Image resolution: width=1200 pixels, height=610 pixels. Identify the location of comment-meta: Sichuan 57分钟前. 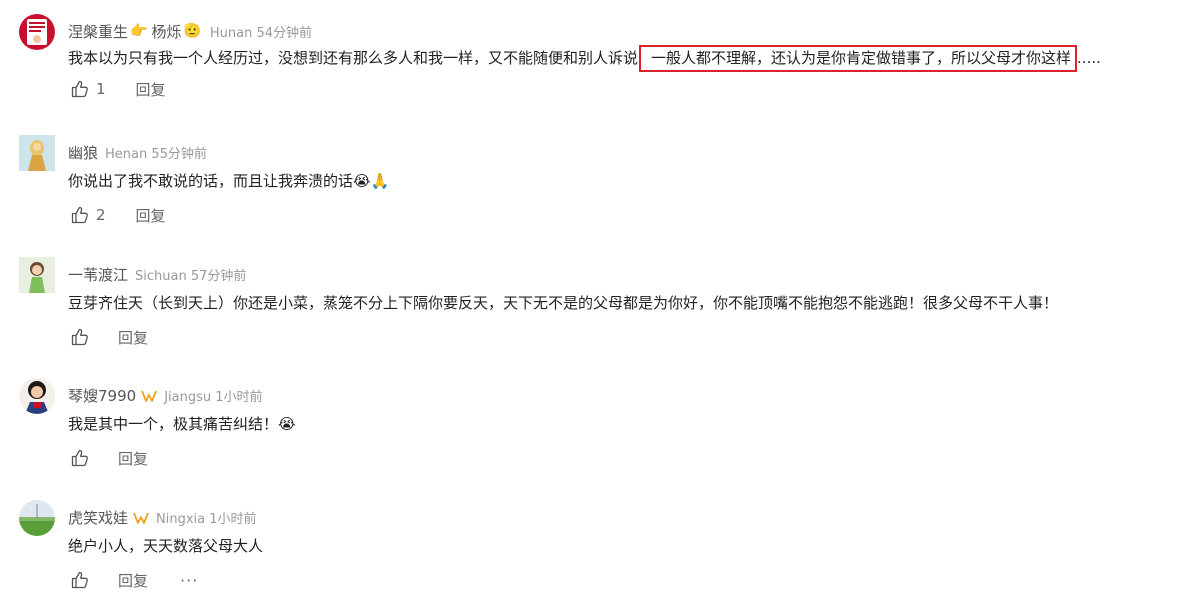
(190, 274).